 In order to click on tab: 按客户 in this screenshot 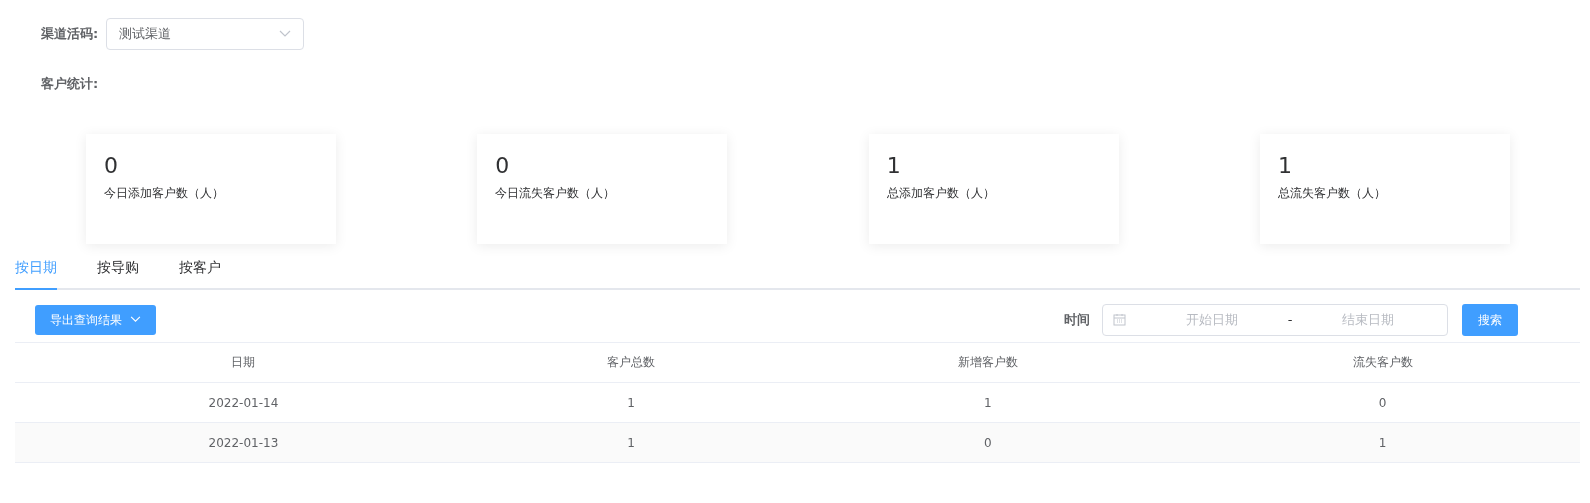, I will do `click(200, 273)`.